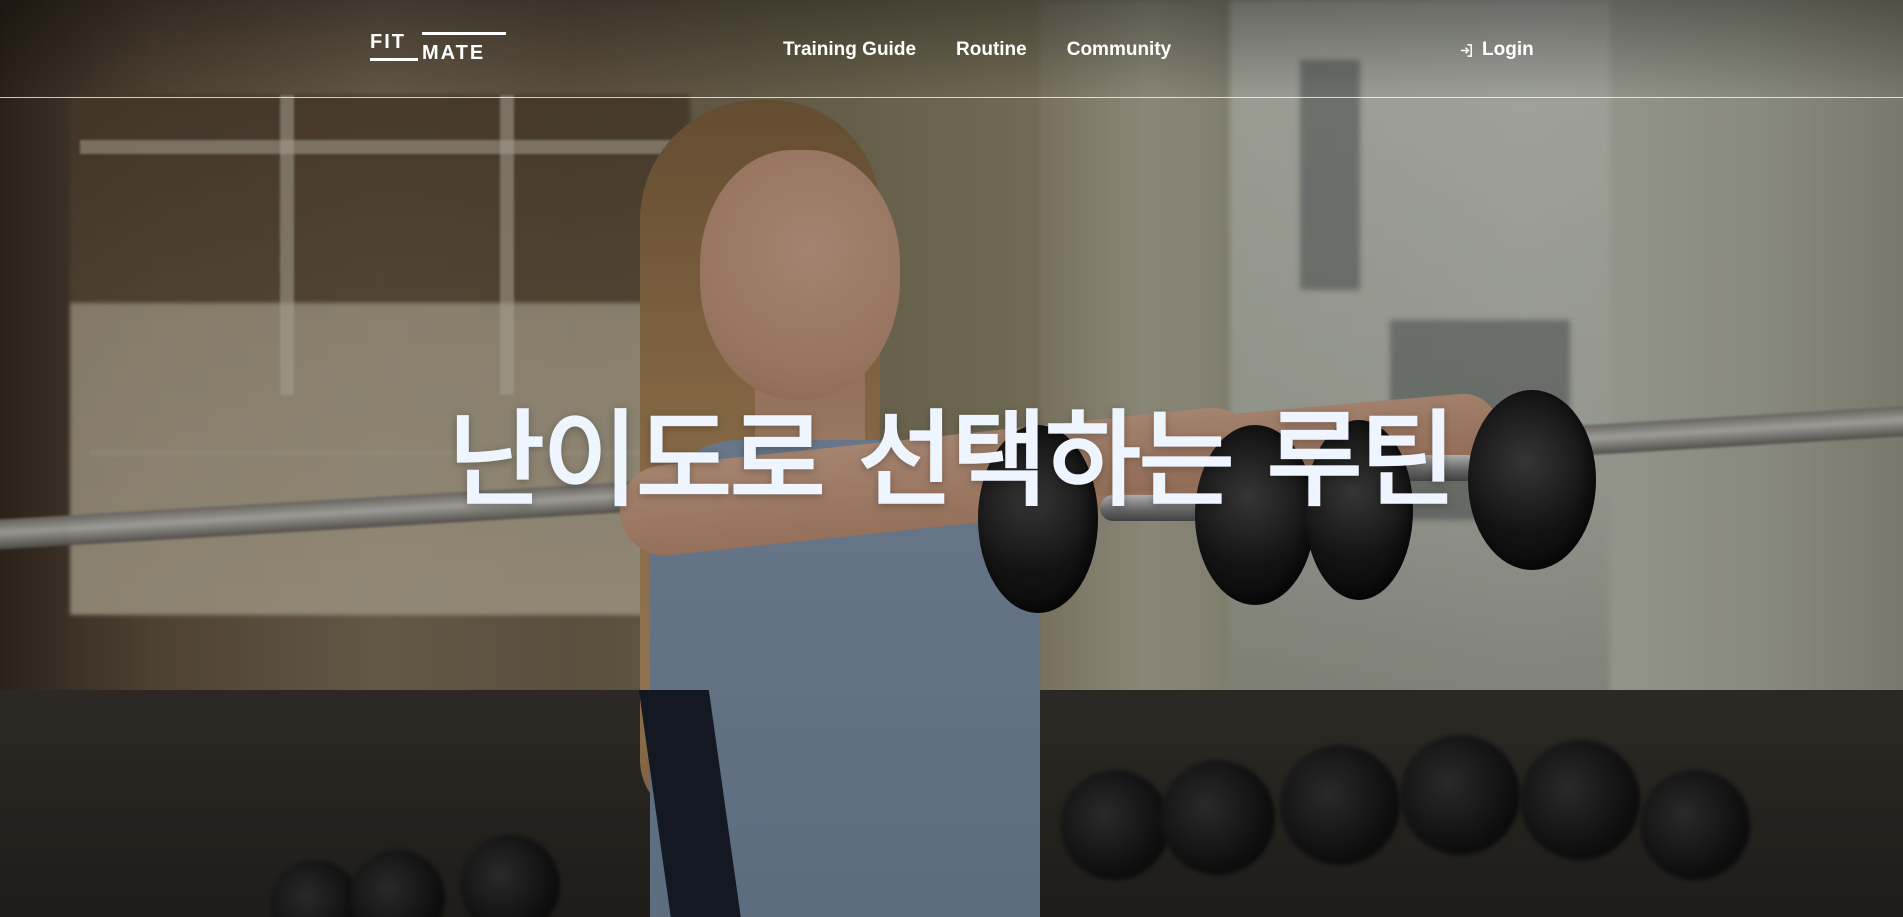 This screenshot has height=917, width=1903. What do you see at coordinates (464, 33) in the screenshot?
I see `logo-overline` at bounding box center [464, 33].